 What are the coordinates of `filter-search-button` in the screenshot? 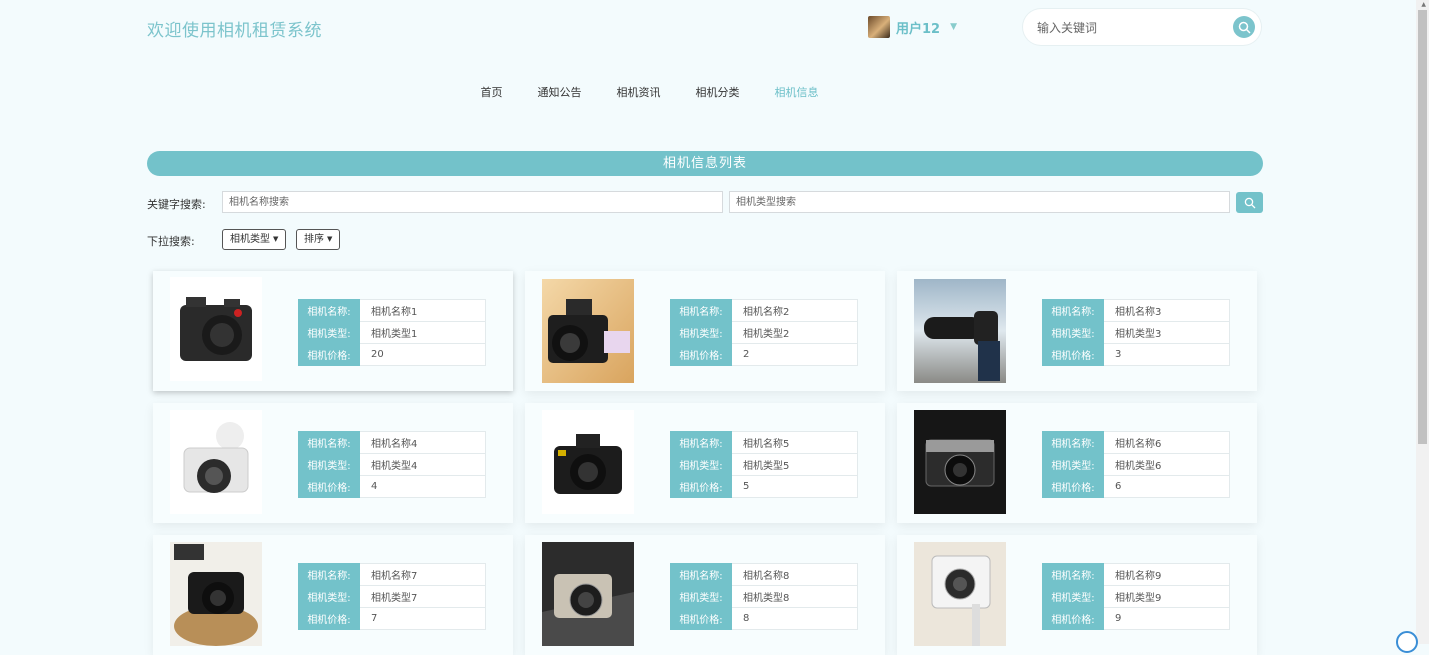 It's located at (1249, 202).